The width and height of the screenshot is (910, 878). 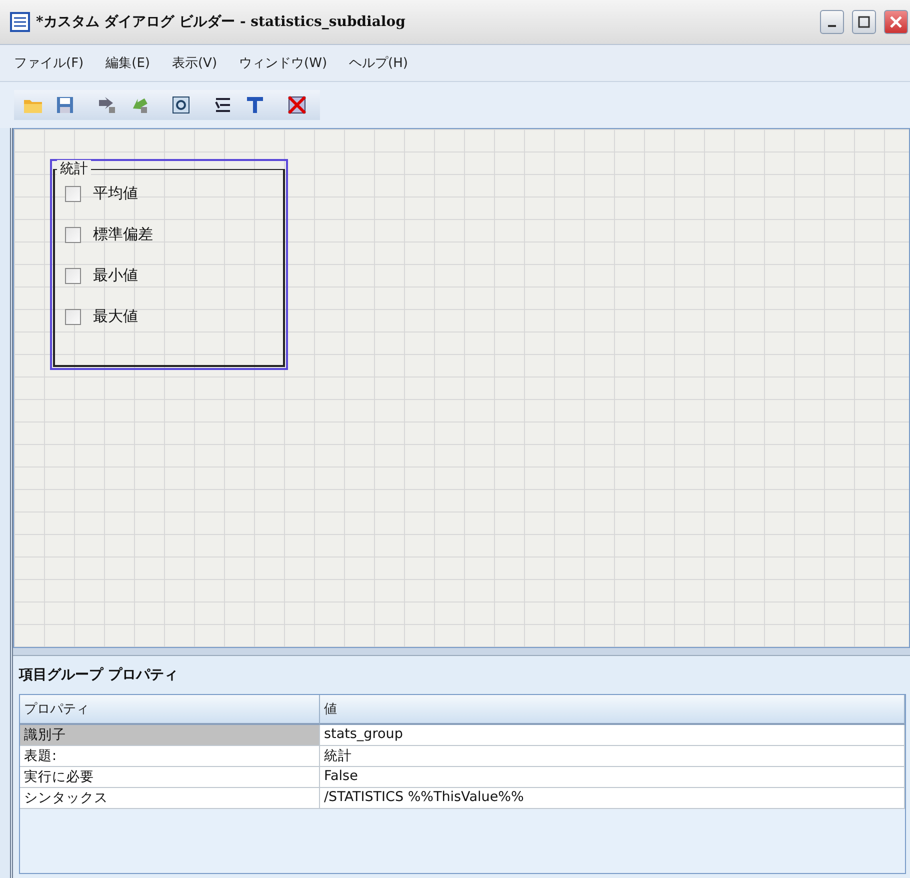 What do you see at coordinates (170, 777) in the screenshot?
I see `property-name-cell: 実行に必要` at bounding box center [170, 777].